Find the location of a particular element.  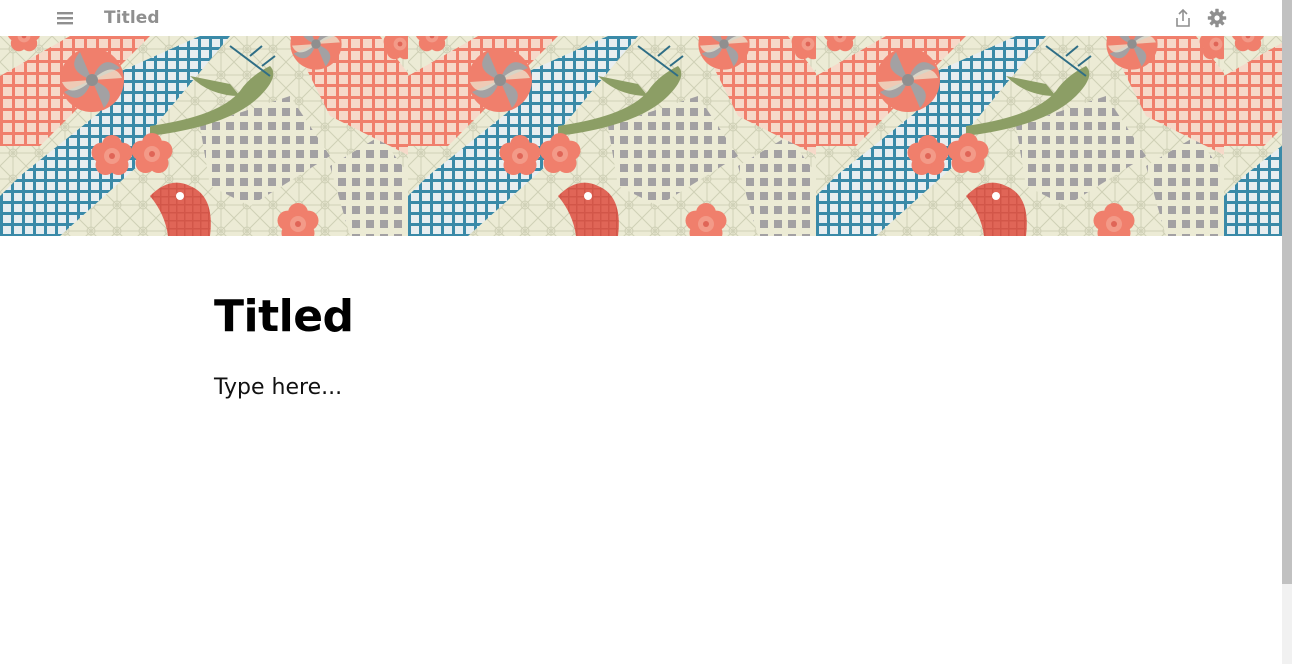

hamburger-menu-icon is located at coordinates (65, 18).